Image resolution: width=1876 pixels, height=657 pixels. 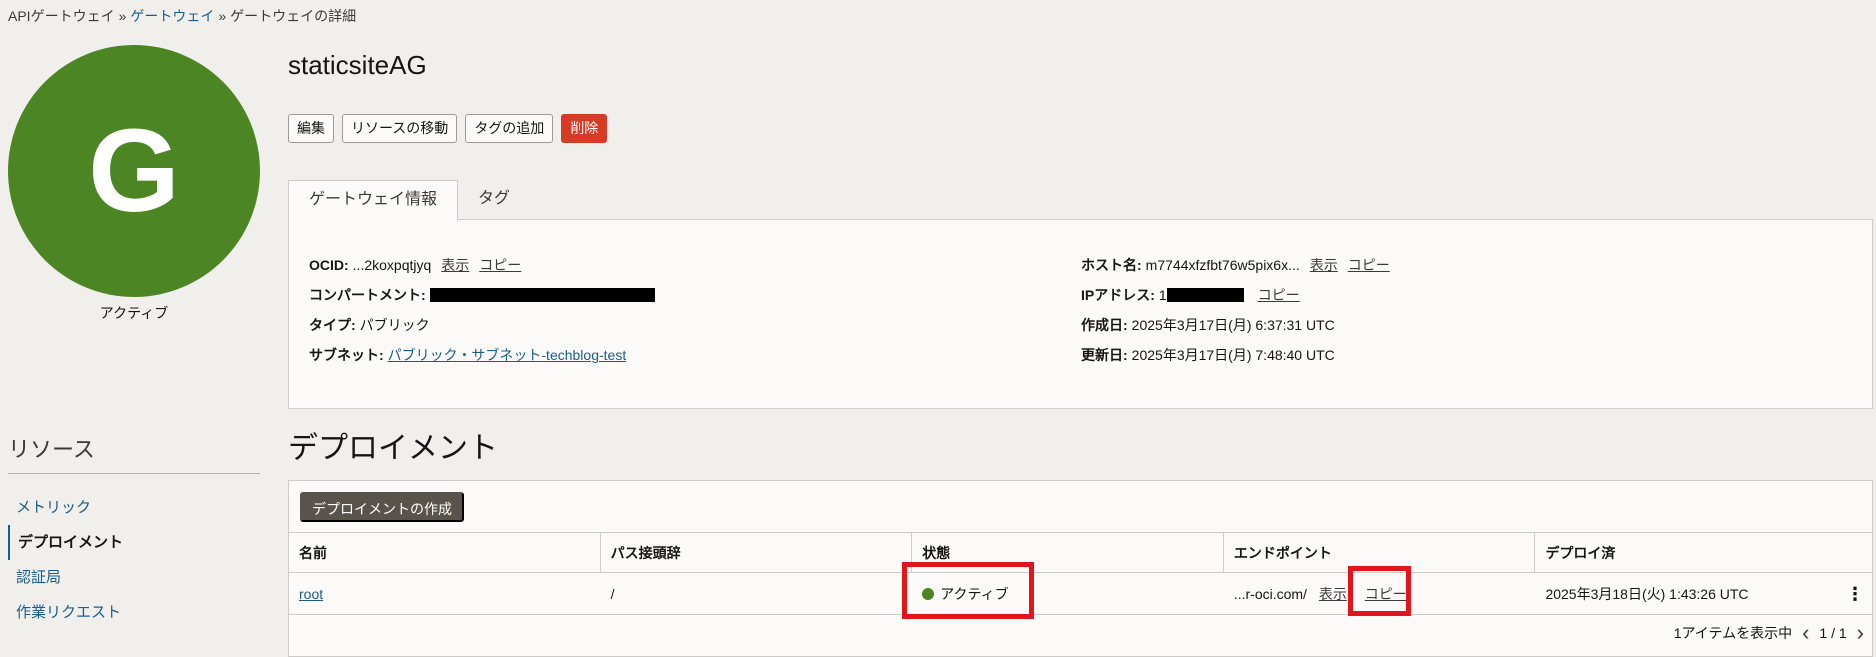 What do you see at coordinates (134, 612) in the screenshot?
I see `resources-item-work-requests: 作業リクエスト` at bounding box center [134, 612].